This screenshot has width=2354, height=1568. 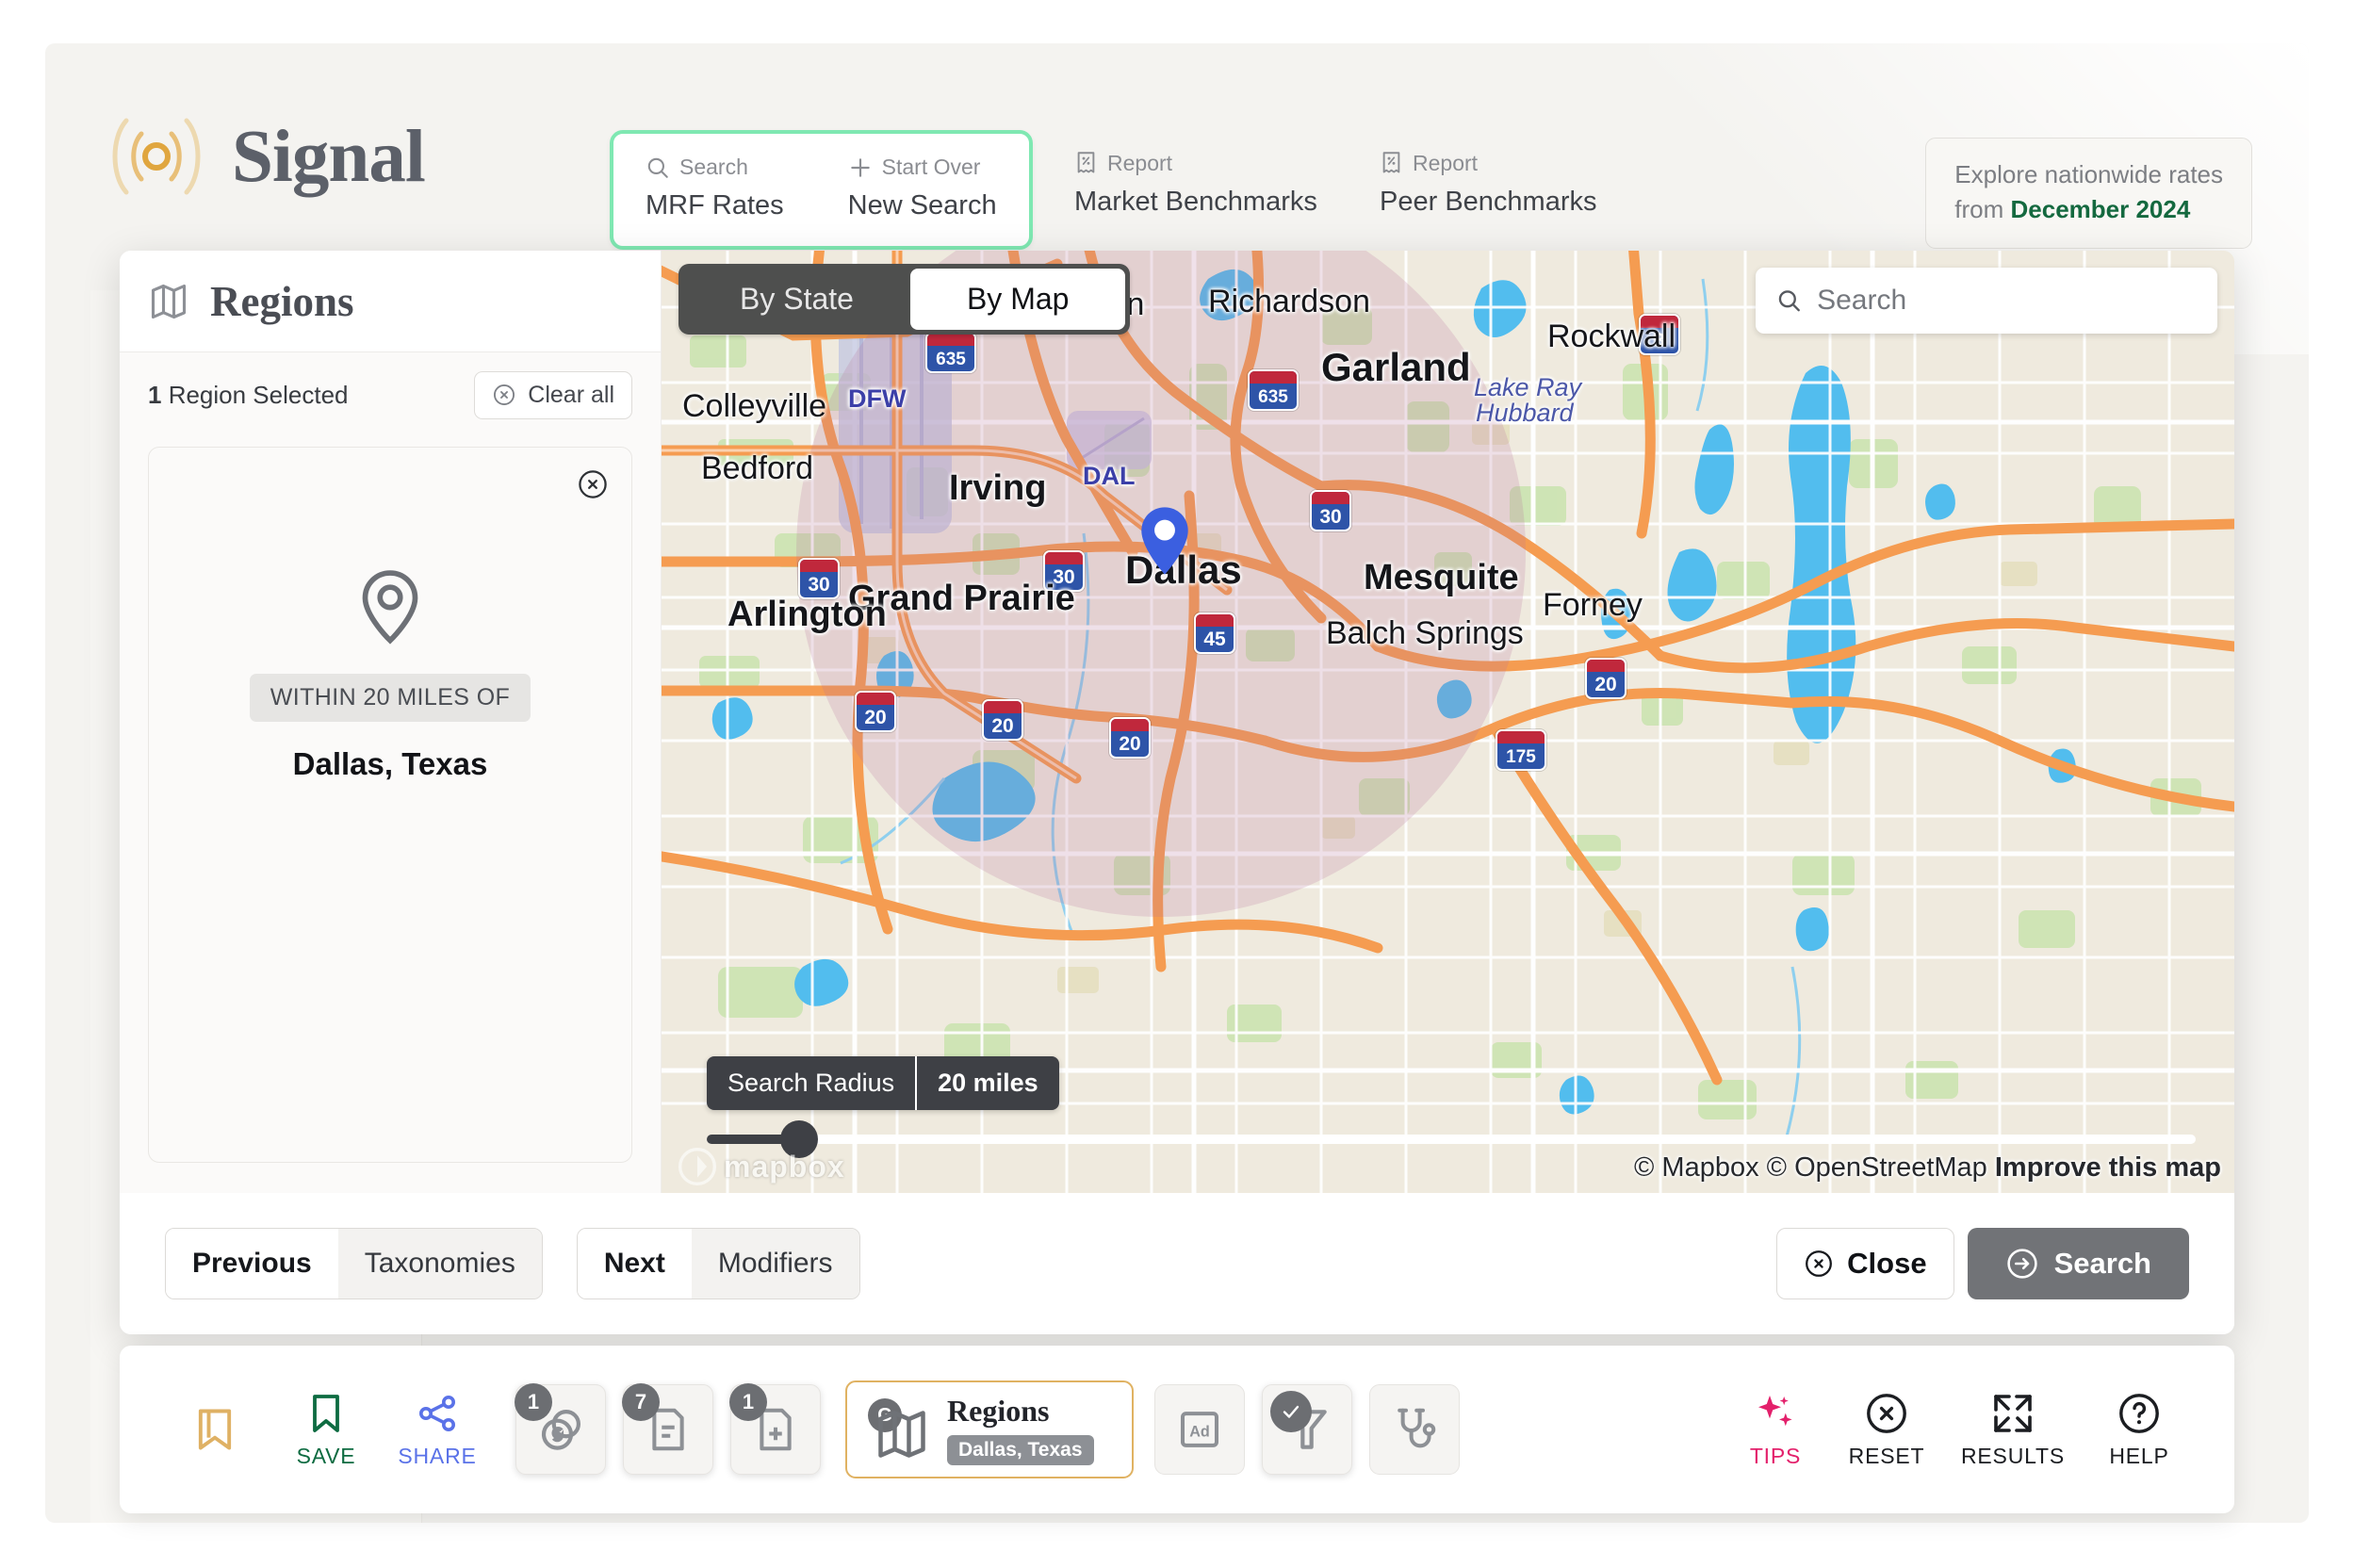 I want to click on svg-text: Ad, so click(x=1199, y=1433).